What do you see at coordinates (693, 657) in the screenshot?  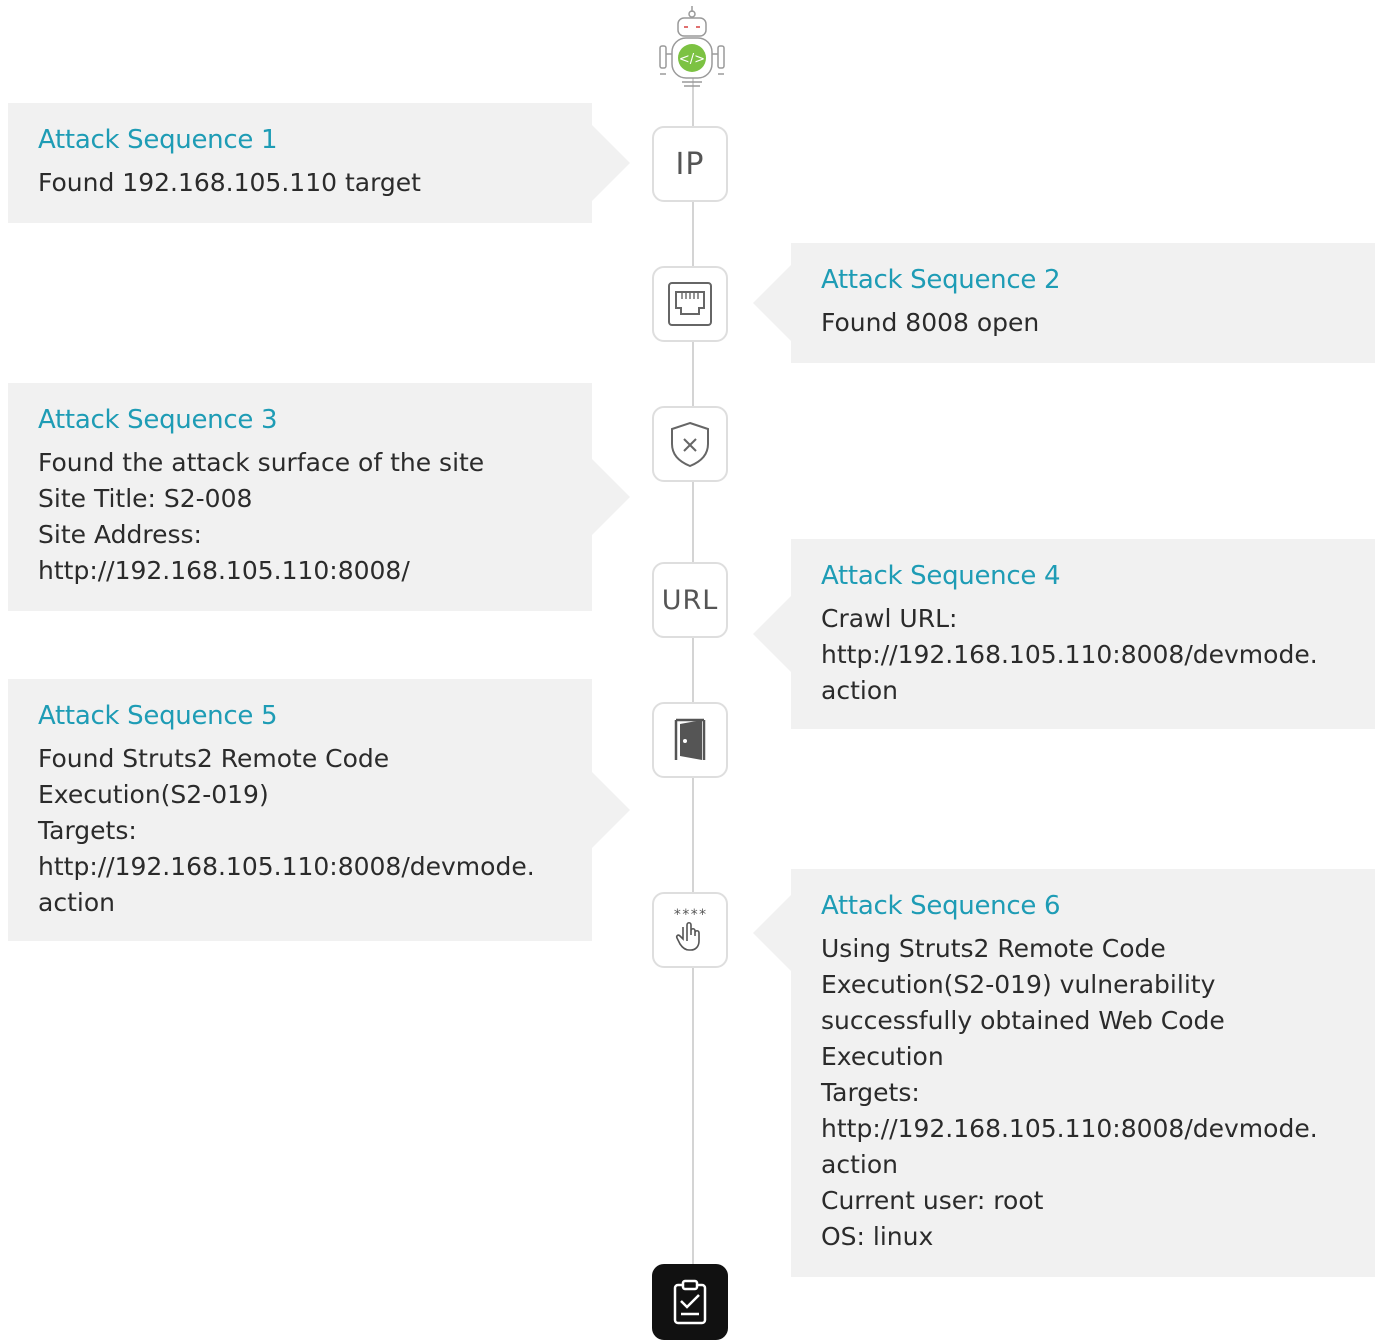 I see `timeline-line` at bounding box center [693, 657].